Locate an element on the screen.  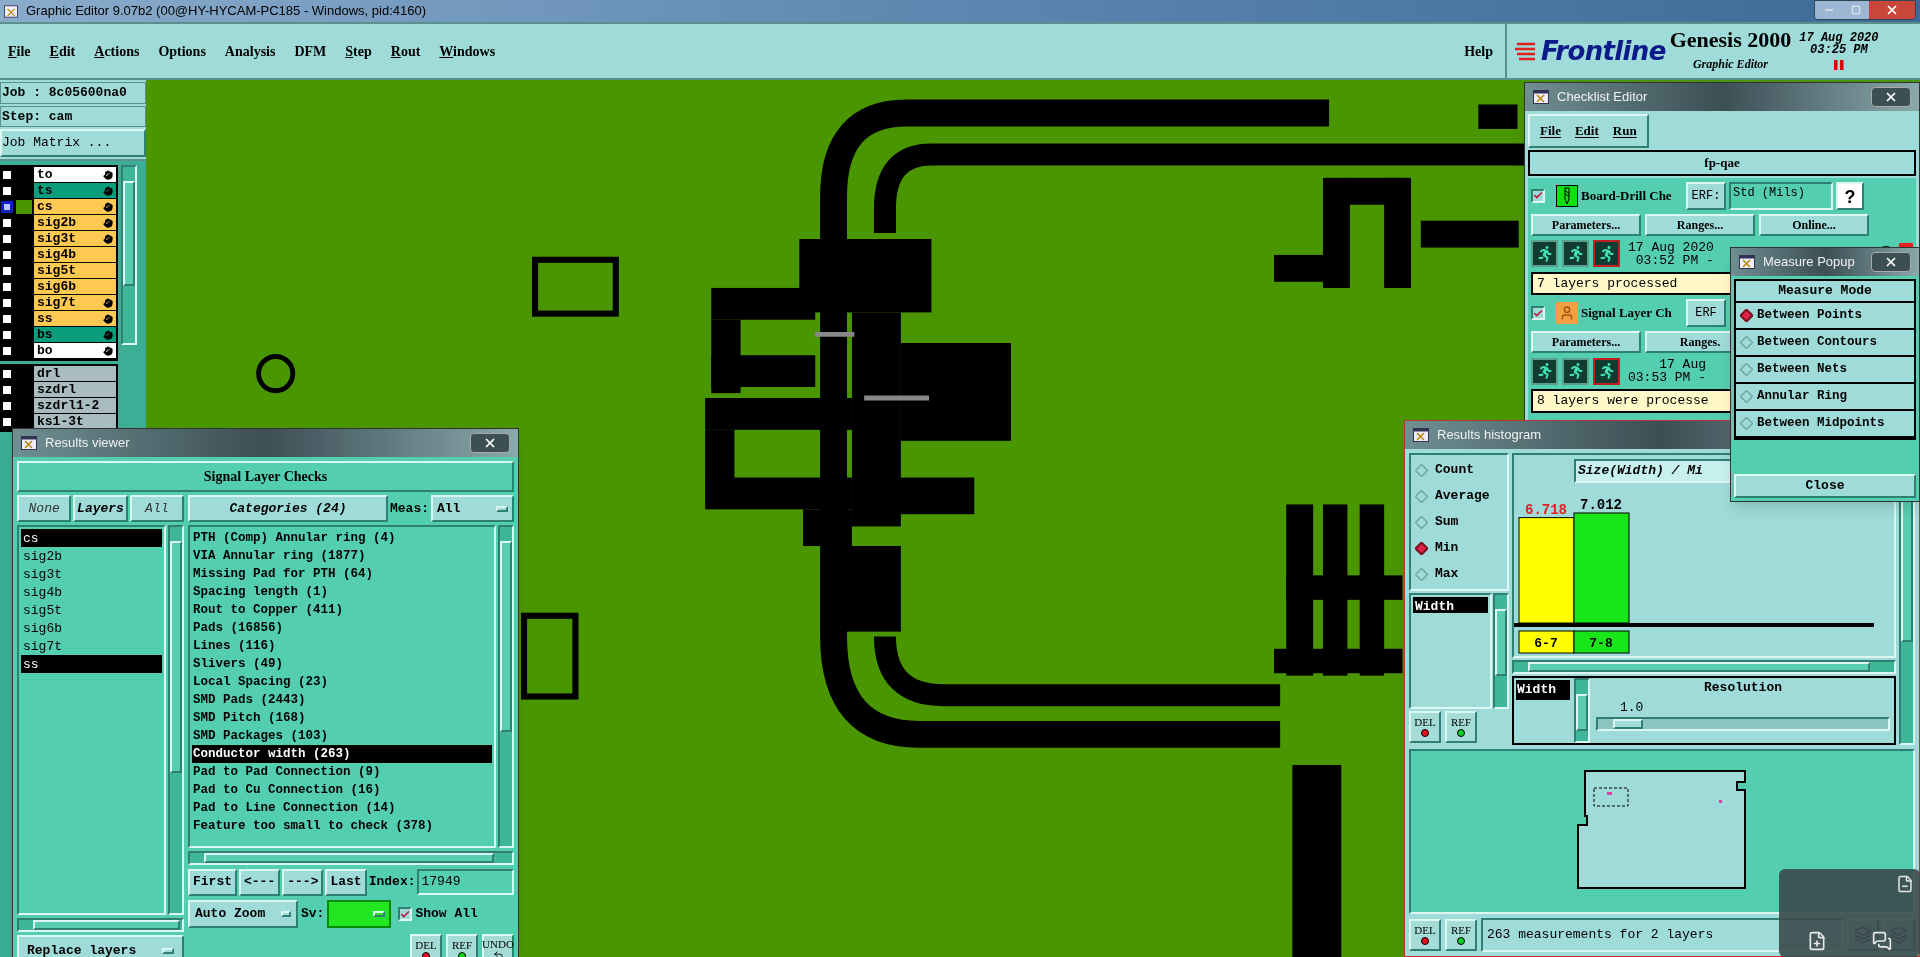
list-item: SMD Packages (103) is located at coordinates (342, 736).